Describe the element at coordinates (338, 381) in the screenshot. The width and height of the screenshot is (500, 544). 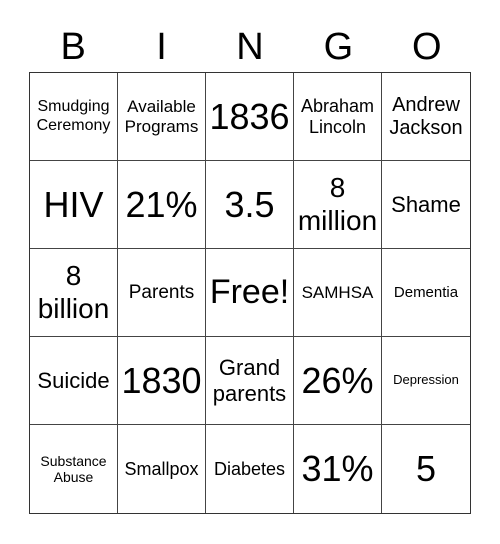
I see `bingo-cell: 26%` at that location.